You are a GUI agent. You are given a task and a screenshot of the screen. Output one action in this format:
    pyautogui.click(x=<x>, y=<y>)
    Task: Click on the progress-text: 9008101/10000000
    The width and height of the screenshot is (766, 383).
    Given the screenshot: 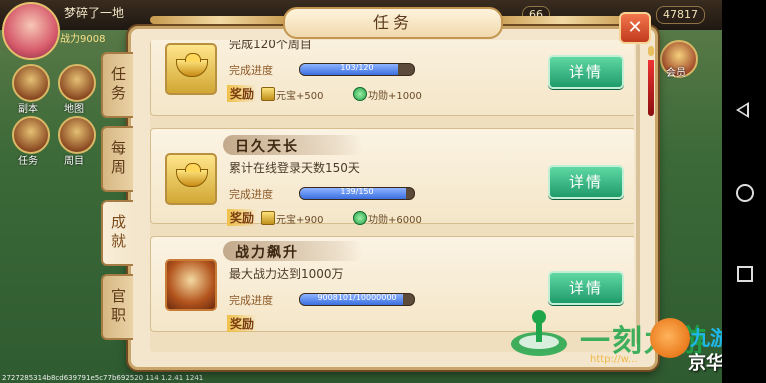 What is the action you would take?
    pyautogui.click(x=357, y=297)
    